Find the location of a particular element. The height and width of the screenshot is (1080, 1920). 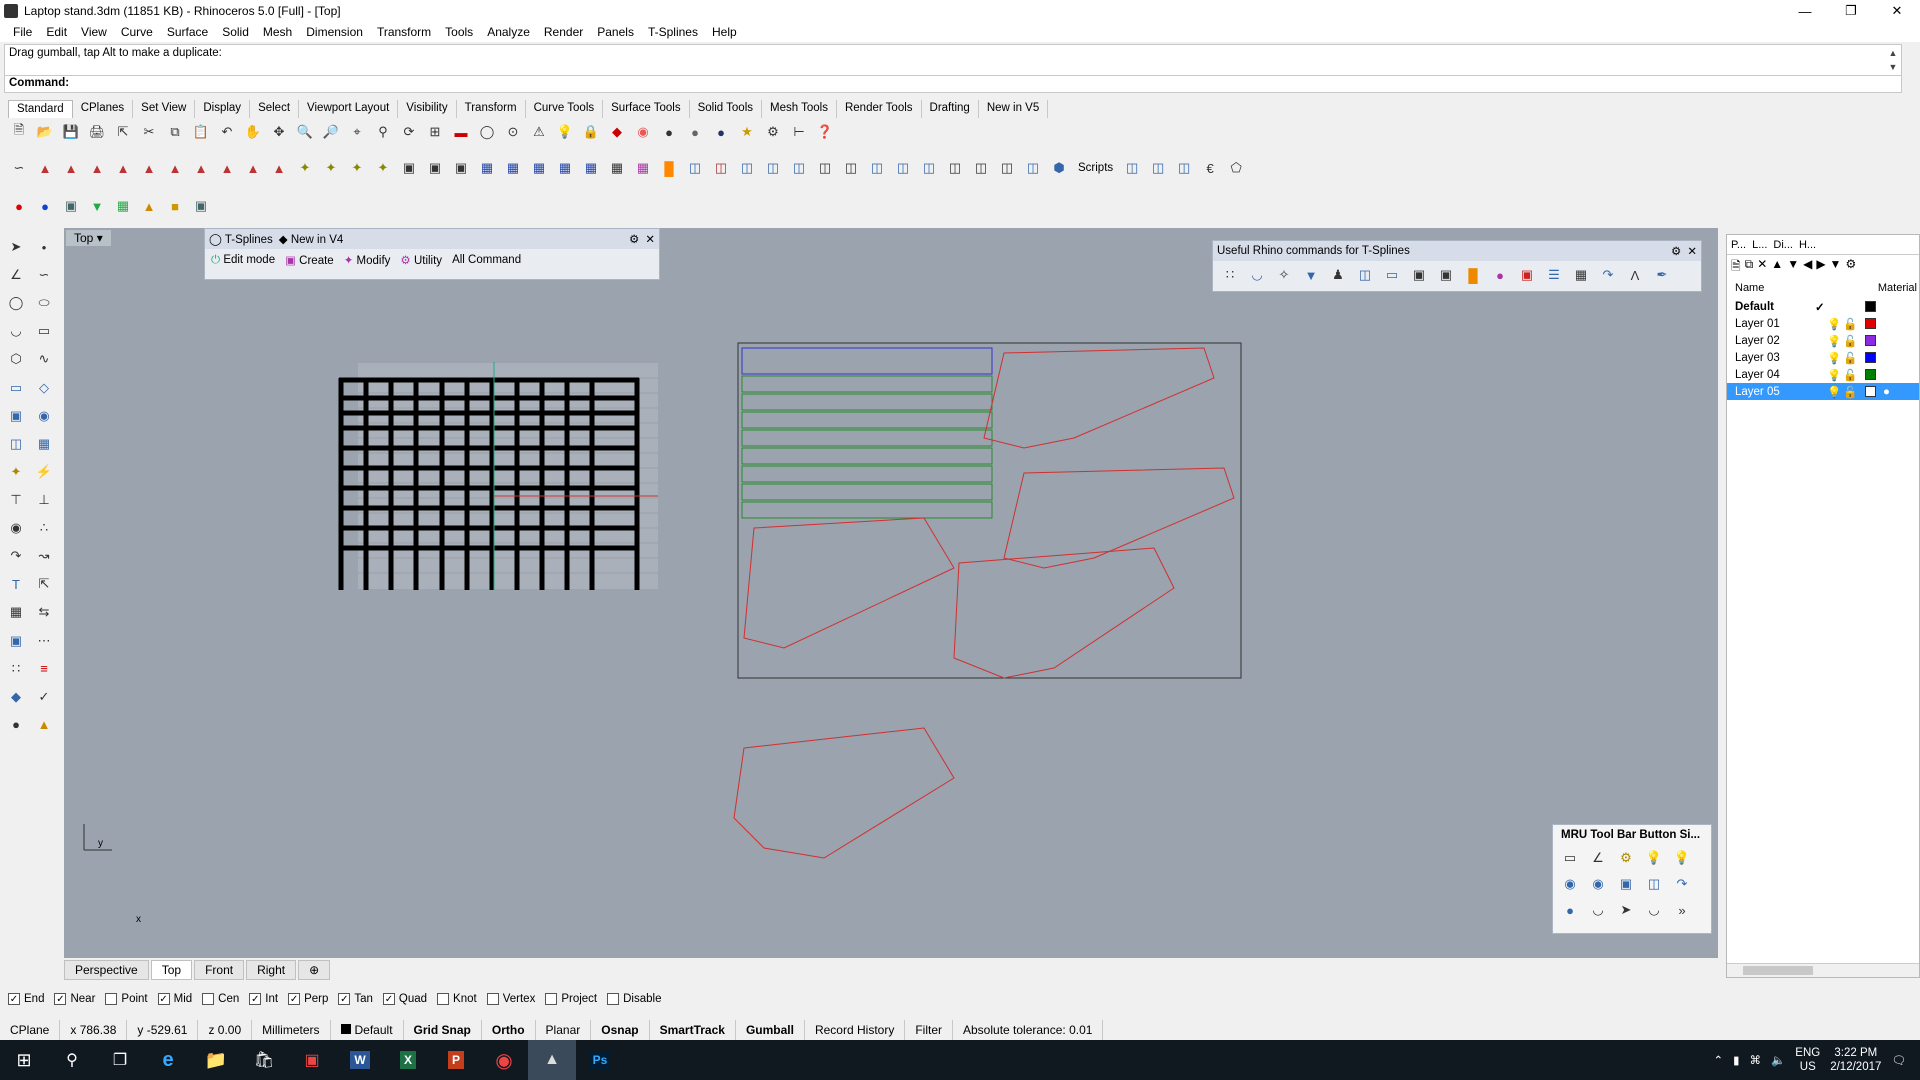

volume-icon: 🔈 is located at coordinates (1778, 1060).